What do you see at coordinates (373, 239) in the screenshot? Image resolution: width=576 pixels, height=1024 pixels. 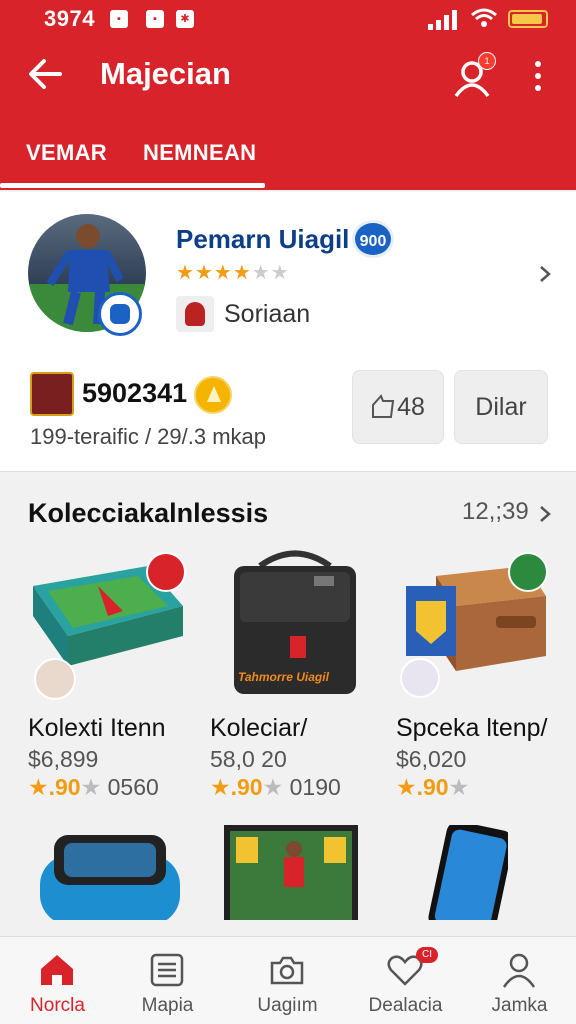 I see `player-score-badge: 900` at bounding box center [373, 239].